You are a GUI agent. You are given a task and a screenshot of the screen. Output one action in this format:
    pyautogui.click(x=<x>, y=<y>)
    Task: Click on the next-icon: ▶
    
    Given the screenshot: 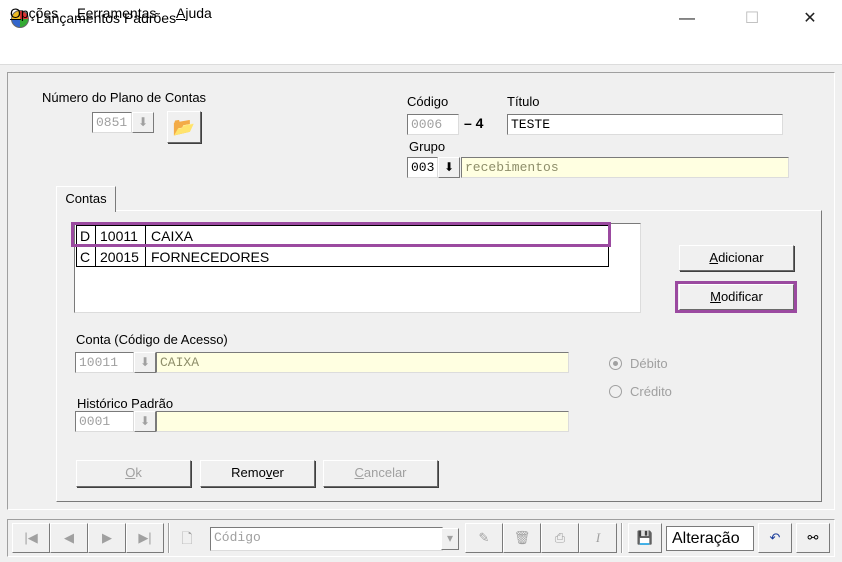 What is the action you would take?
    pyautogui.click(x=107, y=537)
    